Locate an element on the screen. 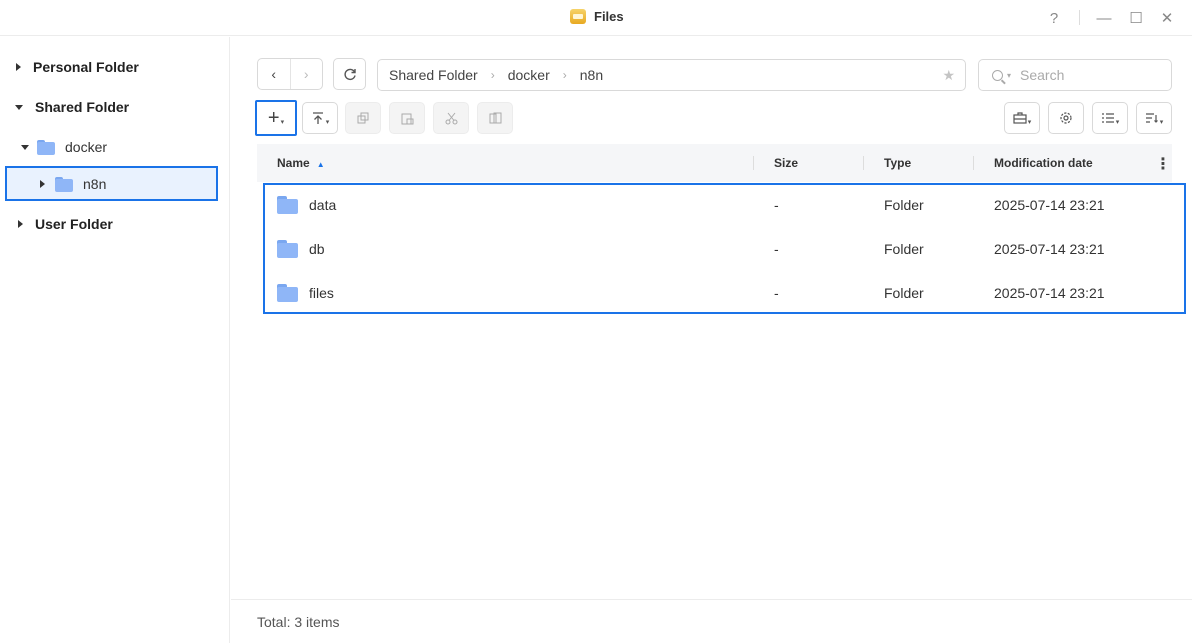 This screenshot has width=1192, height=643. column-size: Size is located at coordinates (786, 163).